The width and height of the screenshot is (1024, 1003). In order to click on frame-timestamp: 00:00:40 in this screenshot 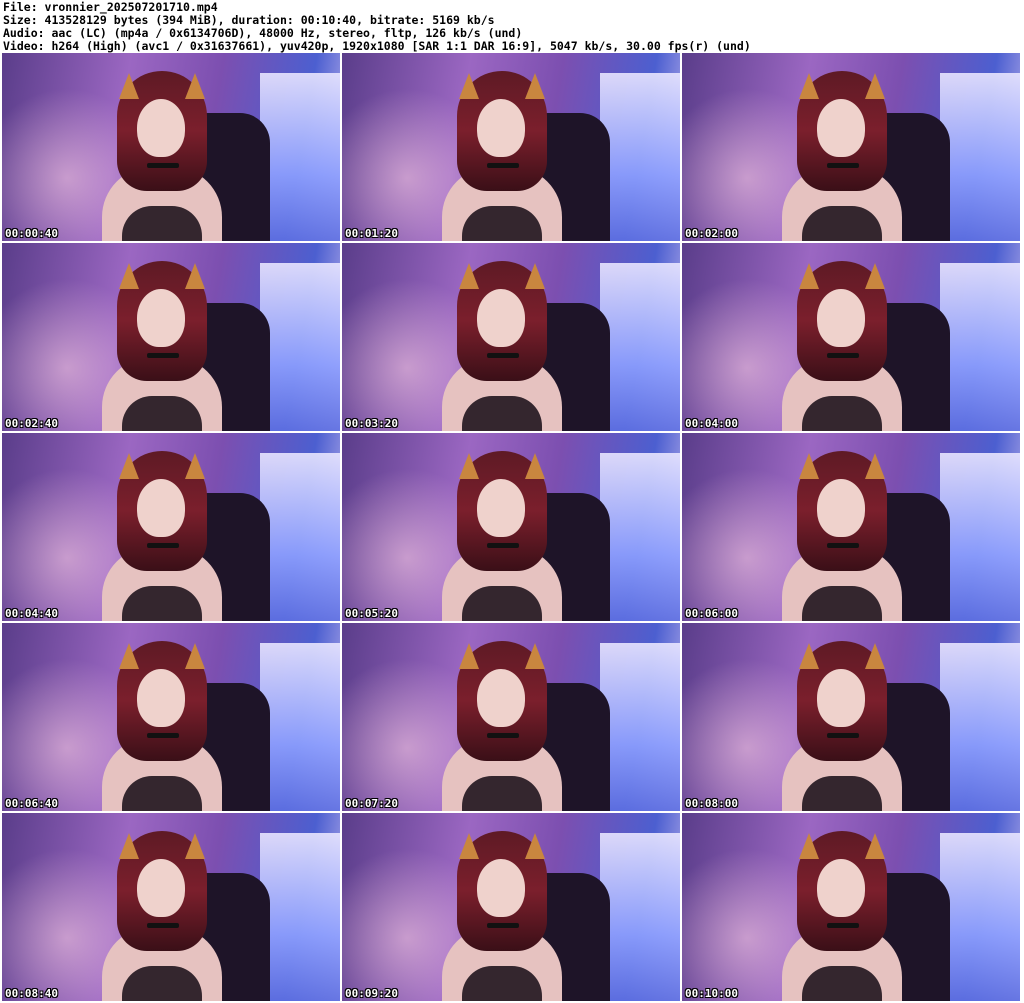, I will do `click(31, 233)`.